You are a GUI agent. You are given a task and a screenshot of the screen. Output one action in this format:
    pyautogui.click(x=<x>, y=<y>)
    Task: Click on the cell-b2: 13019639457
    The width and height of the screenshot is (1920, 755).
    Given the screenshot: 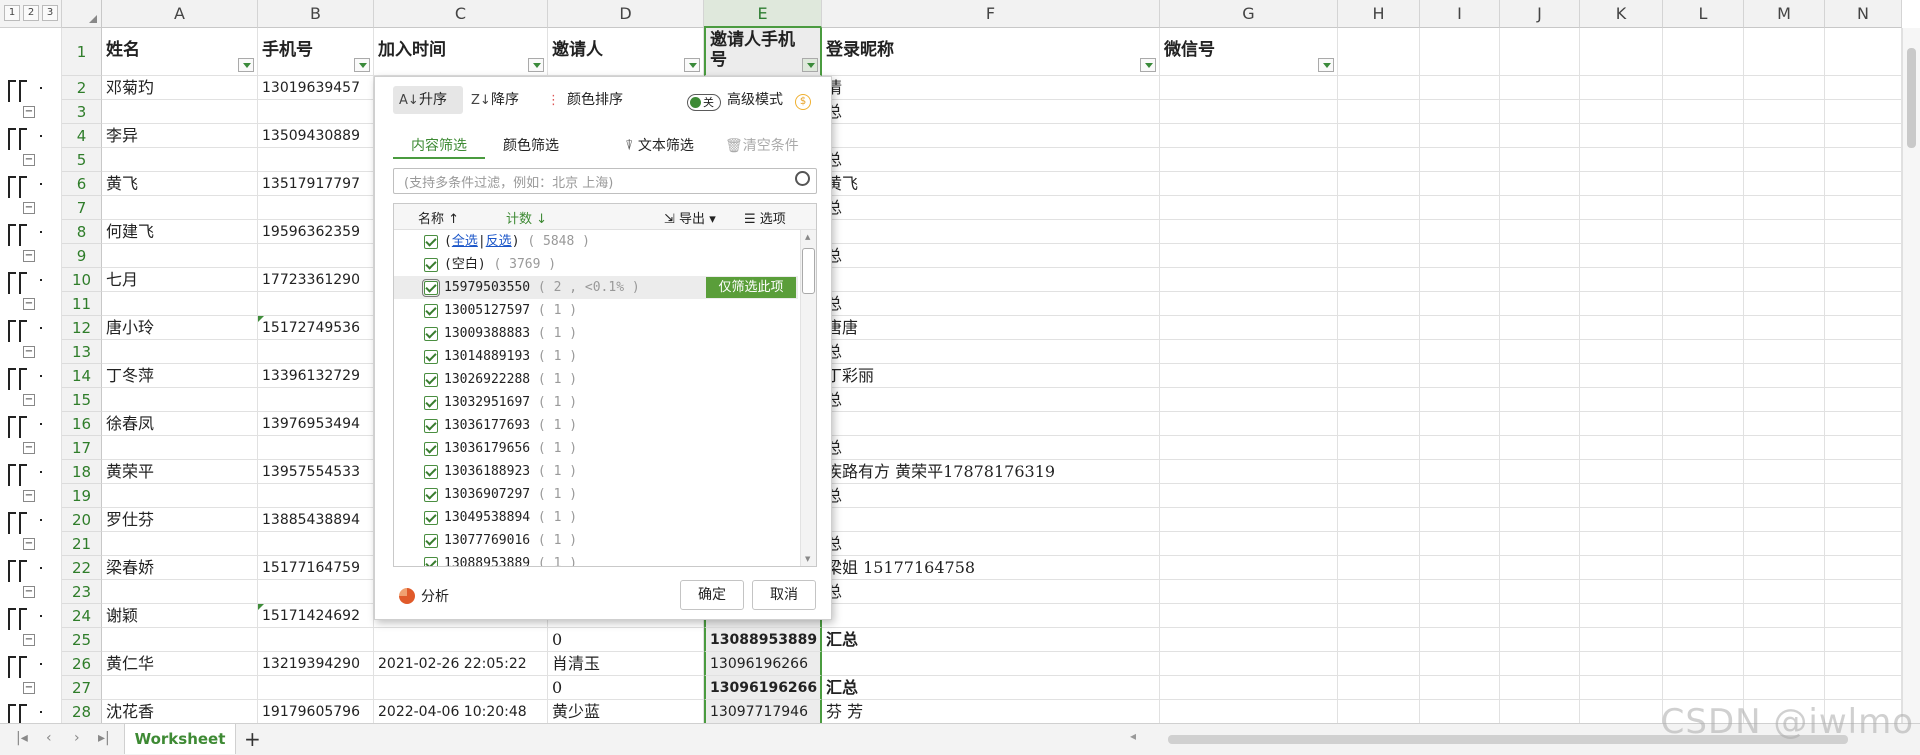 What is the action you would take?
    pyautogui.click(x=316, y=88)
    